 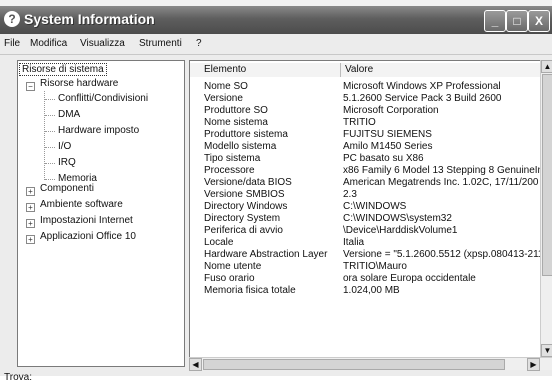 What do you see at coordinates (67, 162) in the screenshot?
I see `tree-irq: IRQ` at bounding box center [67, 162].